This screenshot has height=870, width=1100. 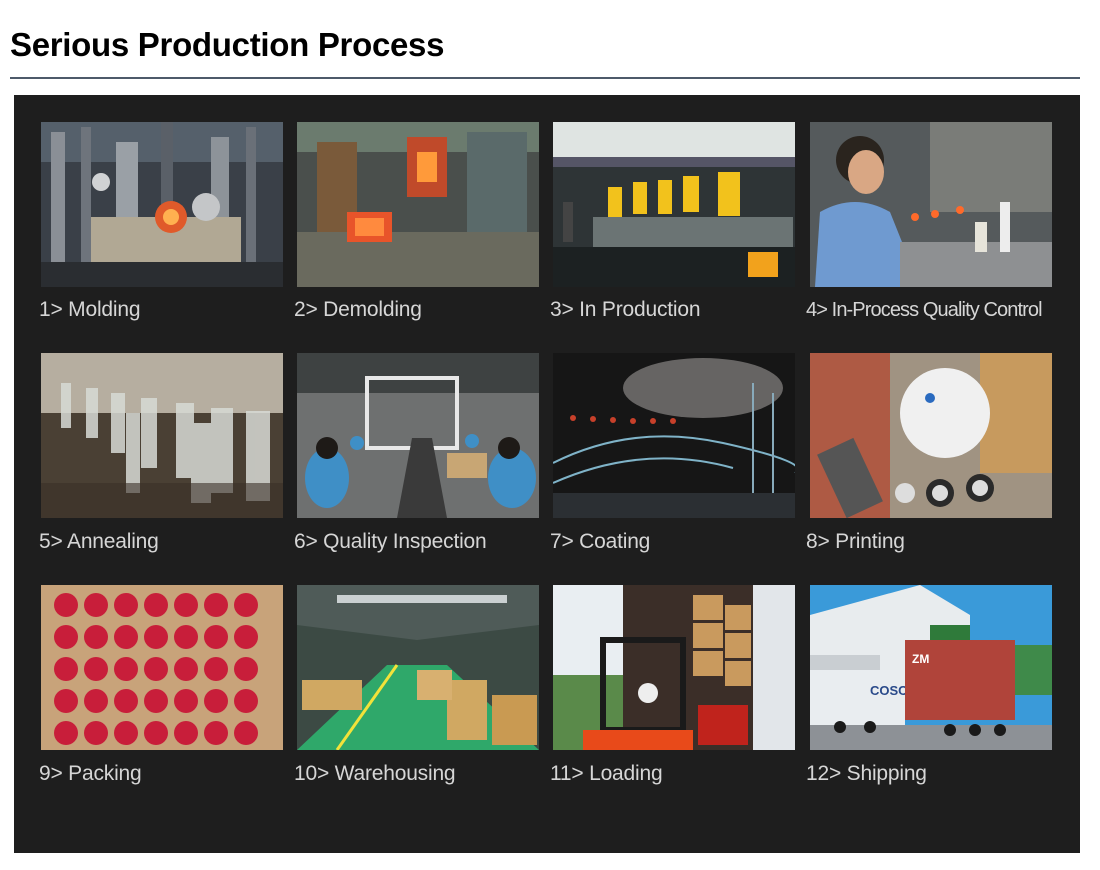 What do you see at coordinates (227, 44) in the screenshot?
I see `page-title: Serious Production Process` at bounding box center [227, 44].